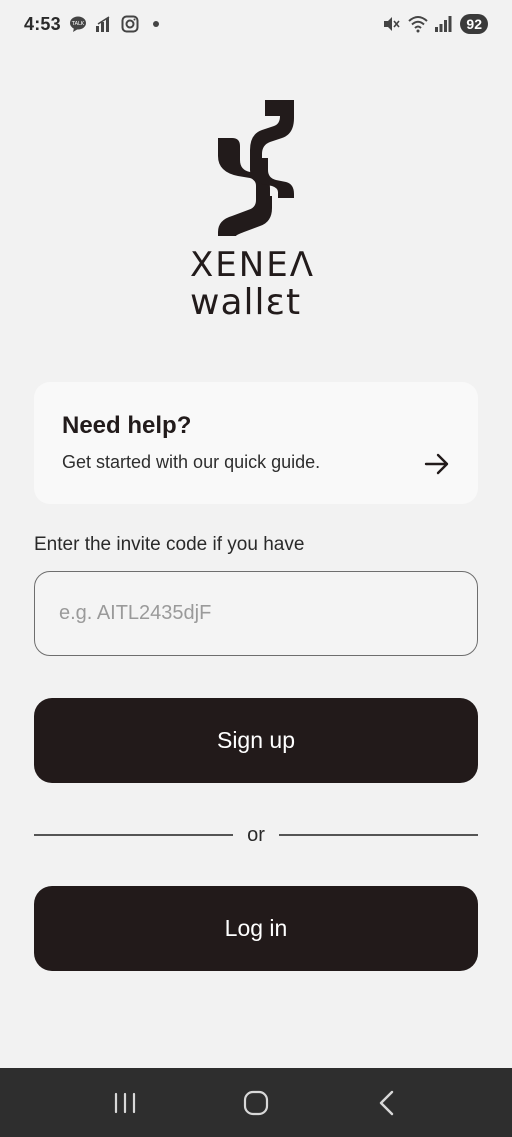 The image size is (512, 1137). I want to click on logo-line-xenea: XENEΛ, so click(252, 265).